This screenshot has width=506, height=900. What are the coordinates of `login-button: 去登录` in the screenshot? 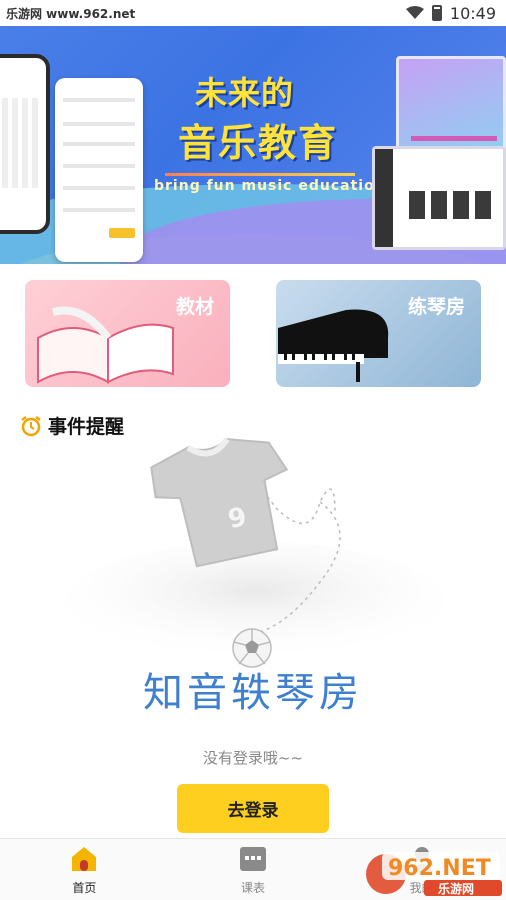 It's located at (253, 808).